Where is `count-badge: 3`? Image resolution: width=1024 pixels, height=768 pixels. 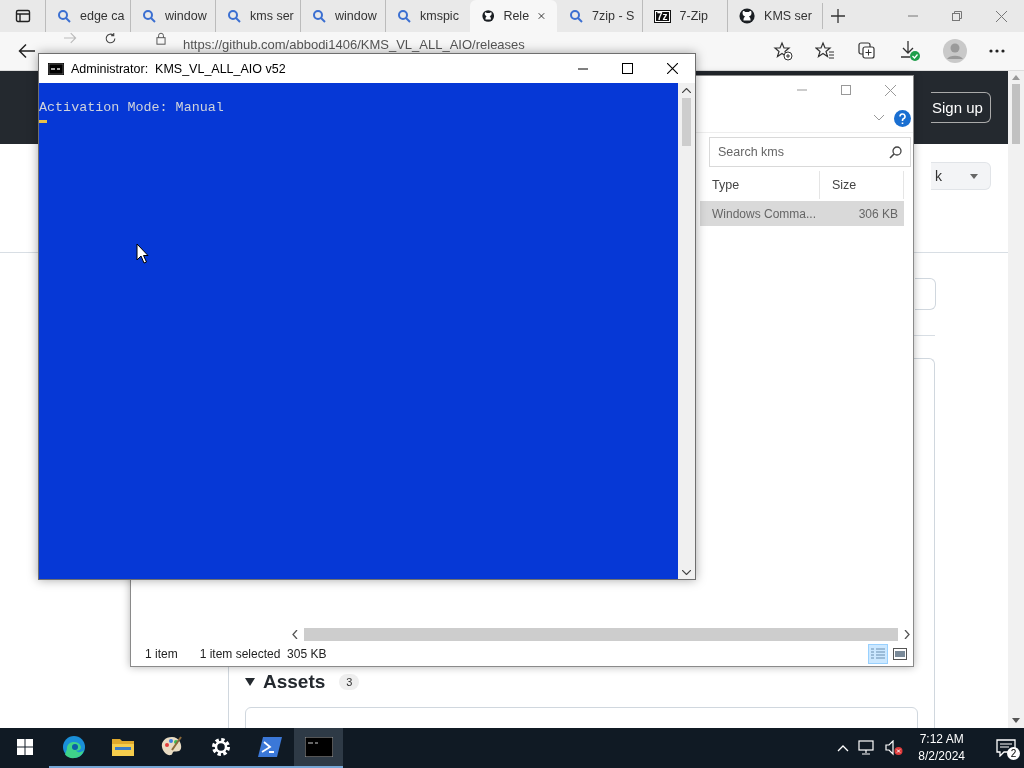
count-badge: 3 is located at coordinates (349, 682).